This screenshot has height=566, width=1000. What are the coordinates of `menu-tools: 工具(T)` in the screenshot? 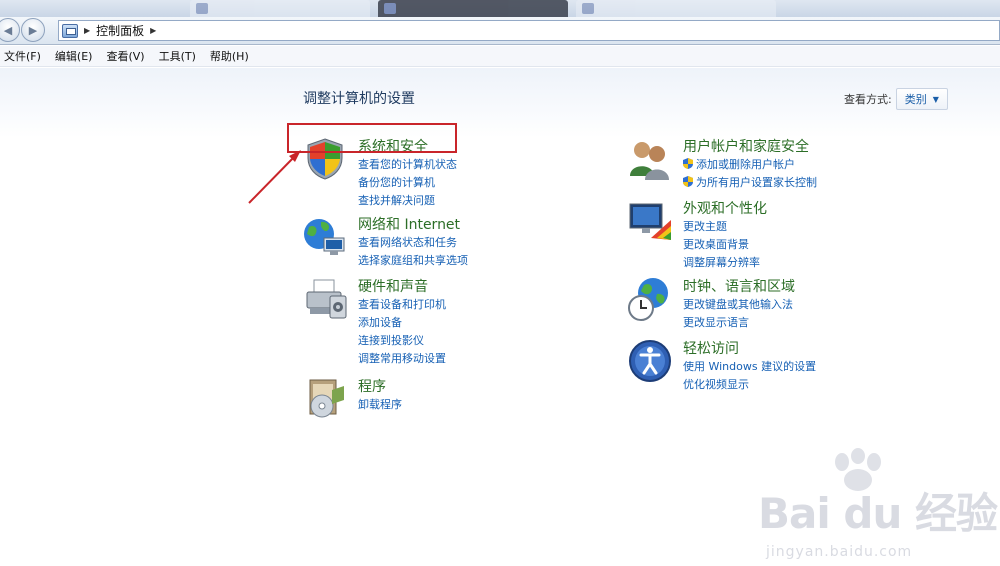 It's located at (177, 56).